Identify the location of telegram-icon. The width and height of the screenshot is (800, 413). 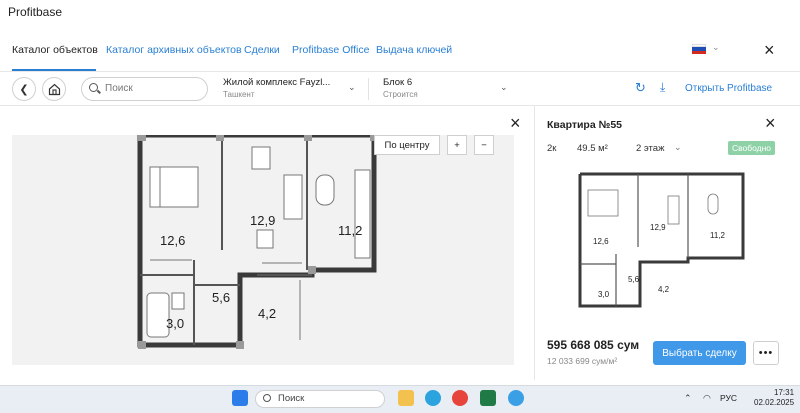
(433, 398).